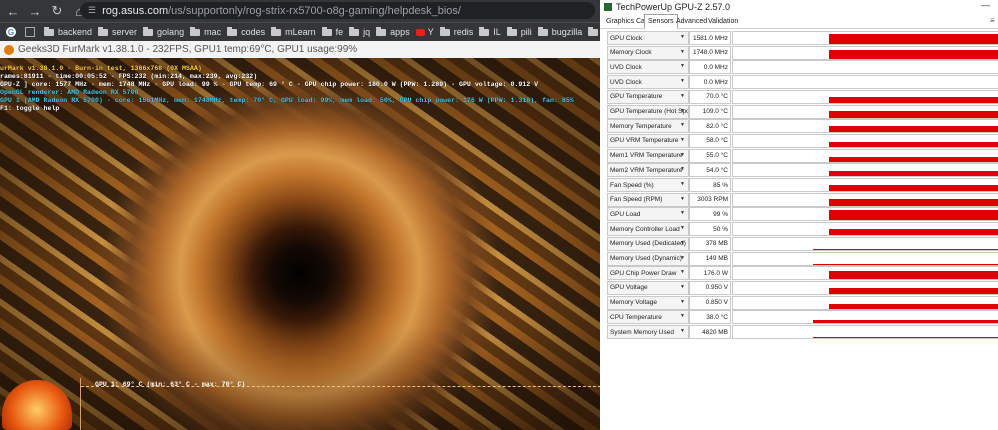 This screenshot has height=430, width=998. What do you see at coordinates (648, 185) in the screenshot?
I see `sensor-name: Fan Speed (%)` at bounding box center [648, 185].